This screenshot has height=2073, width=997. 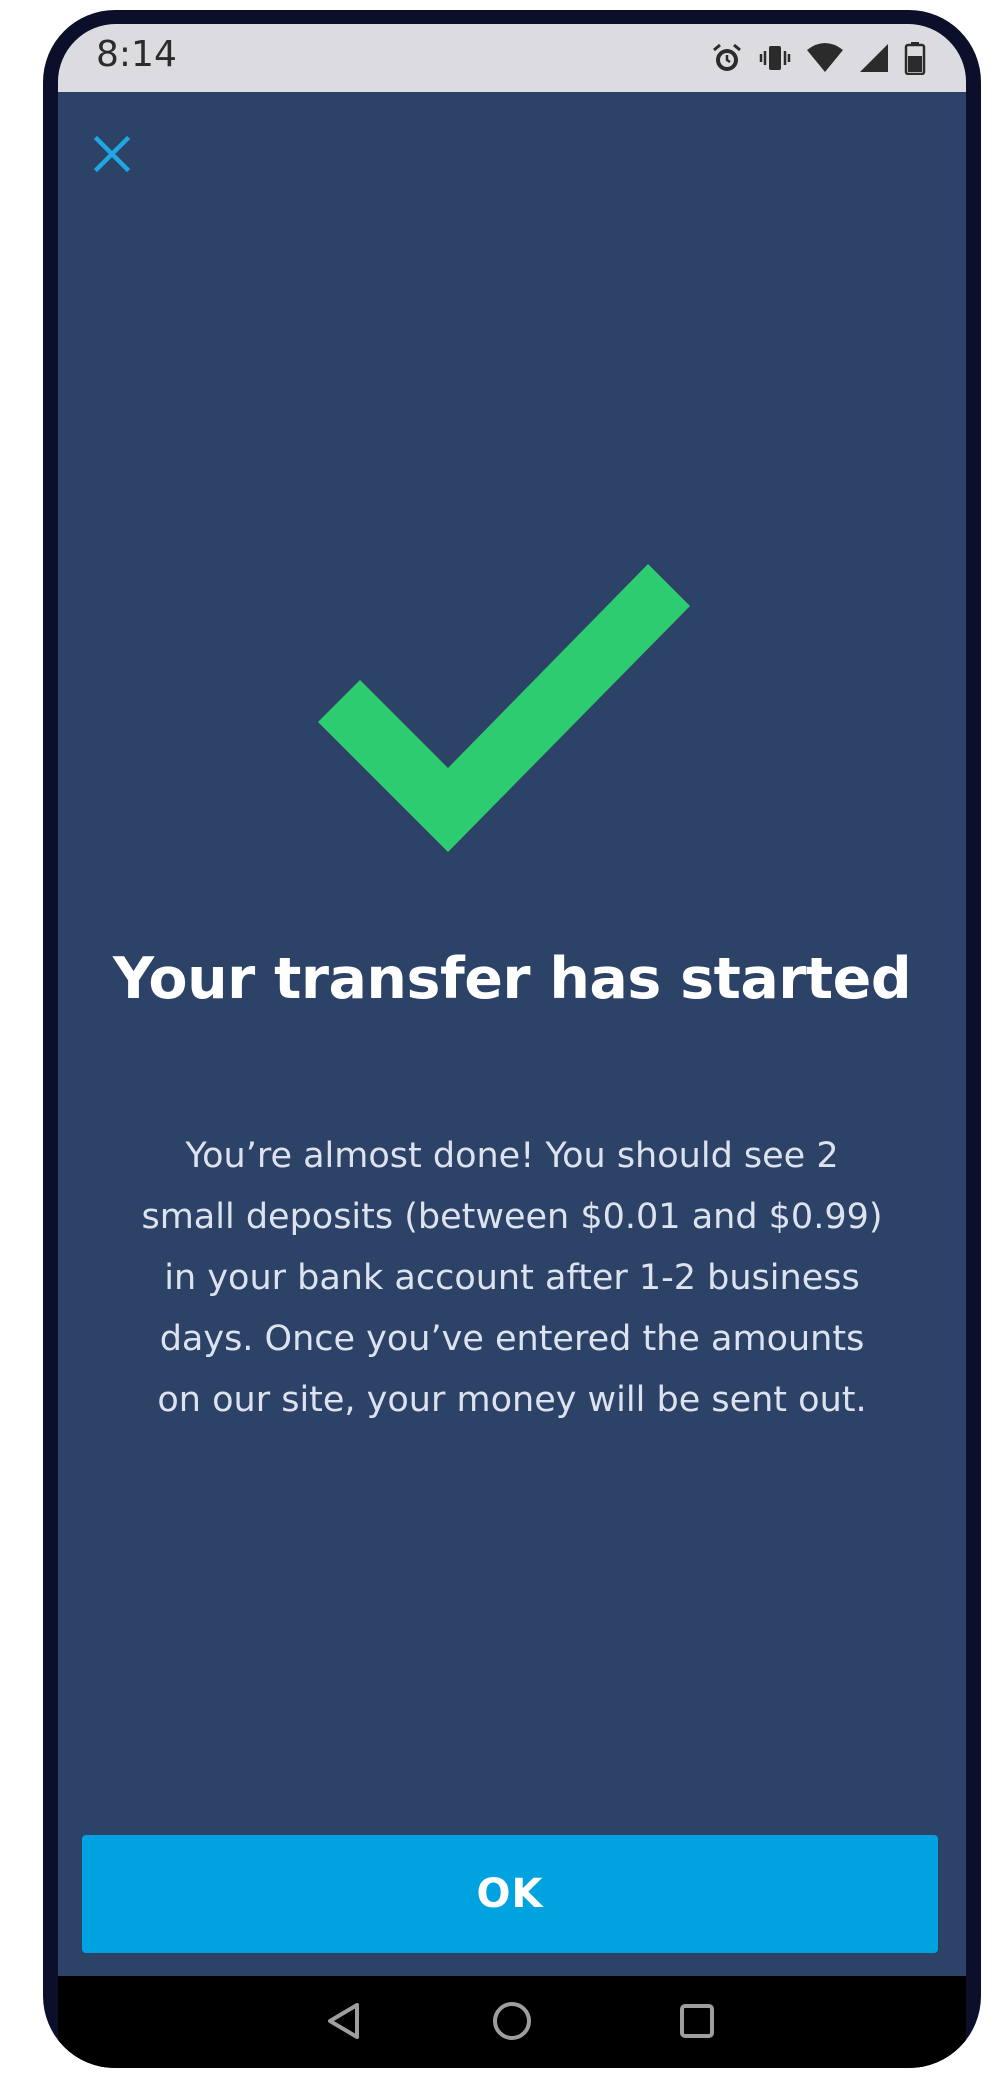 I want to click on nav-home-button, so click(x=512, y=2023).